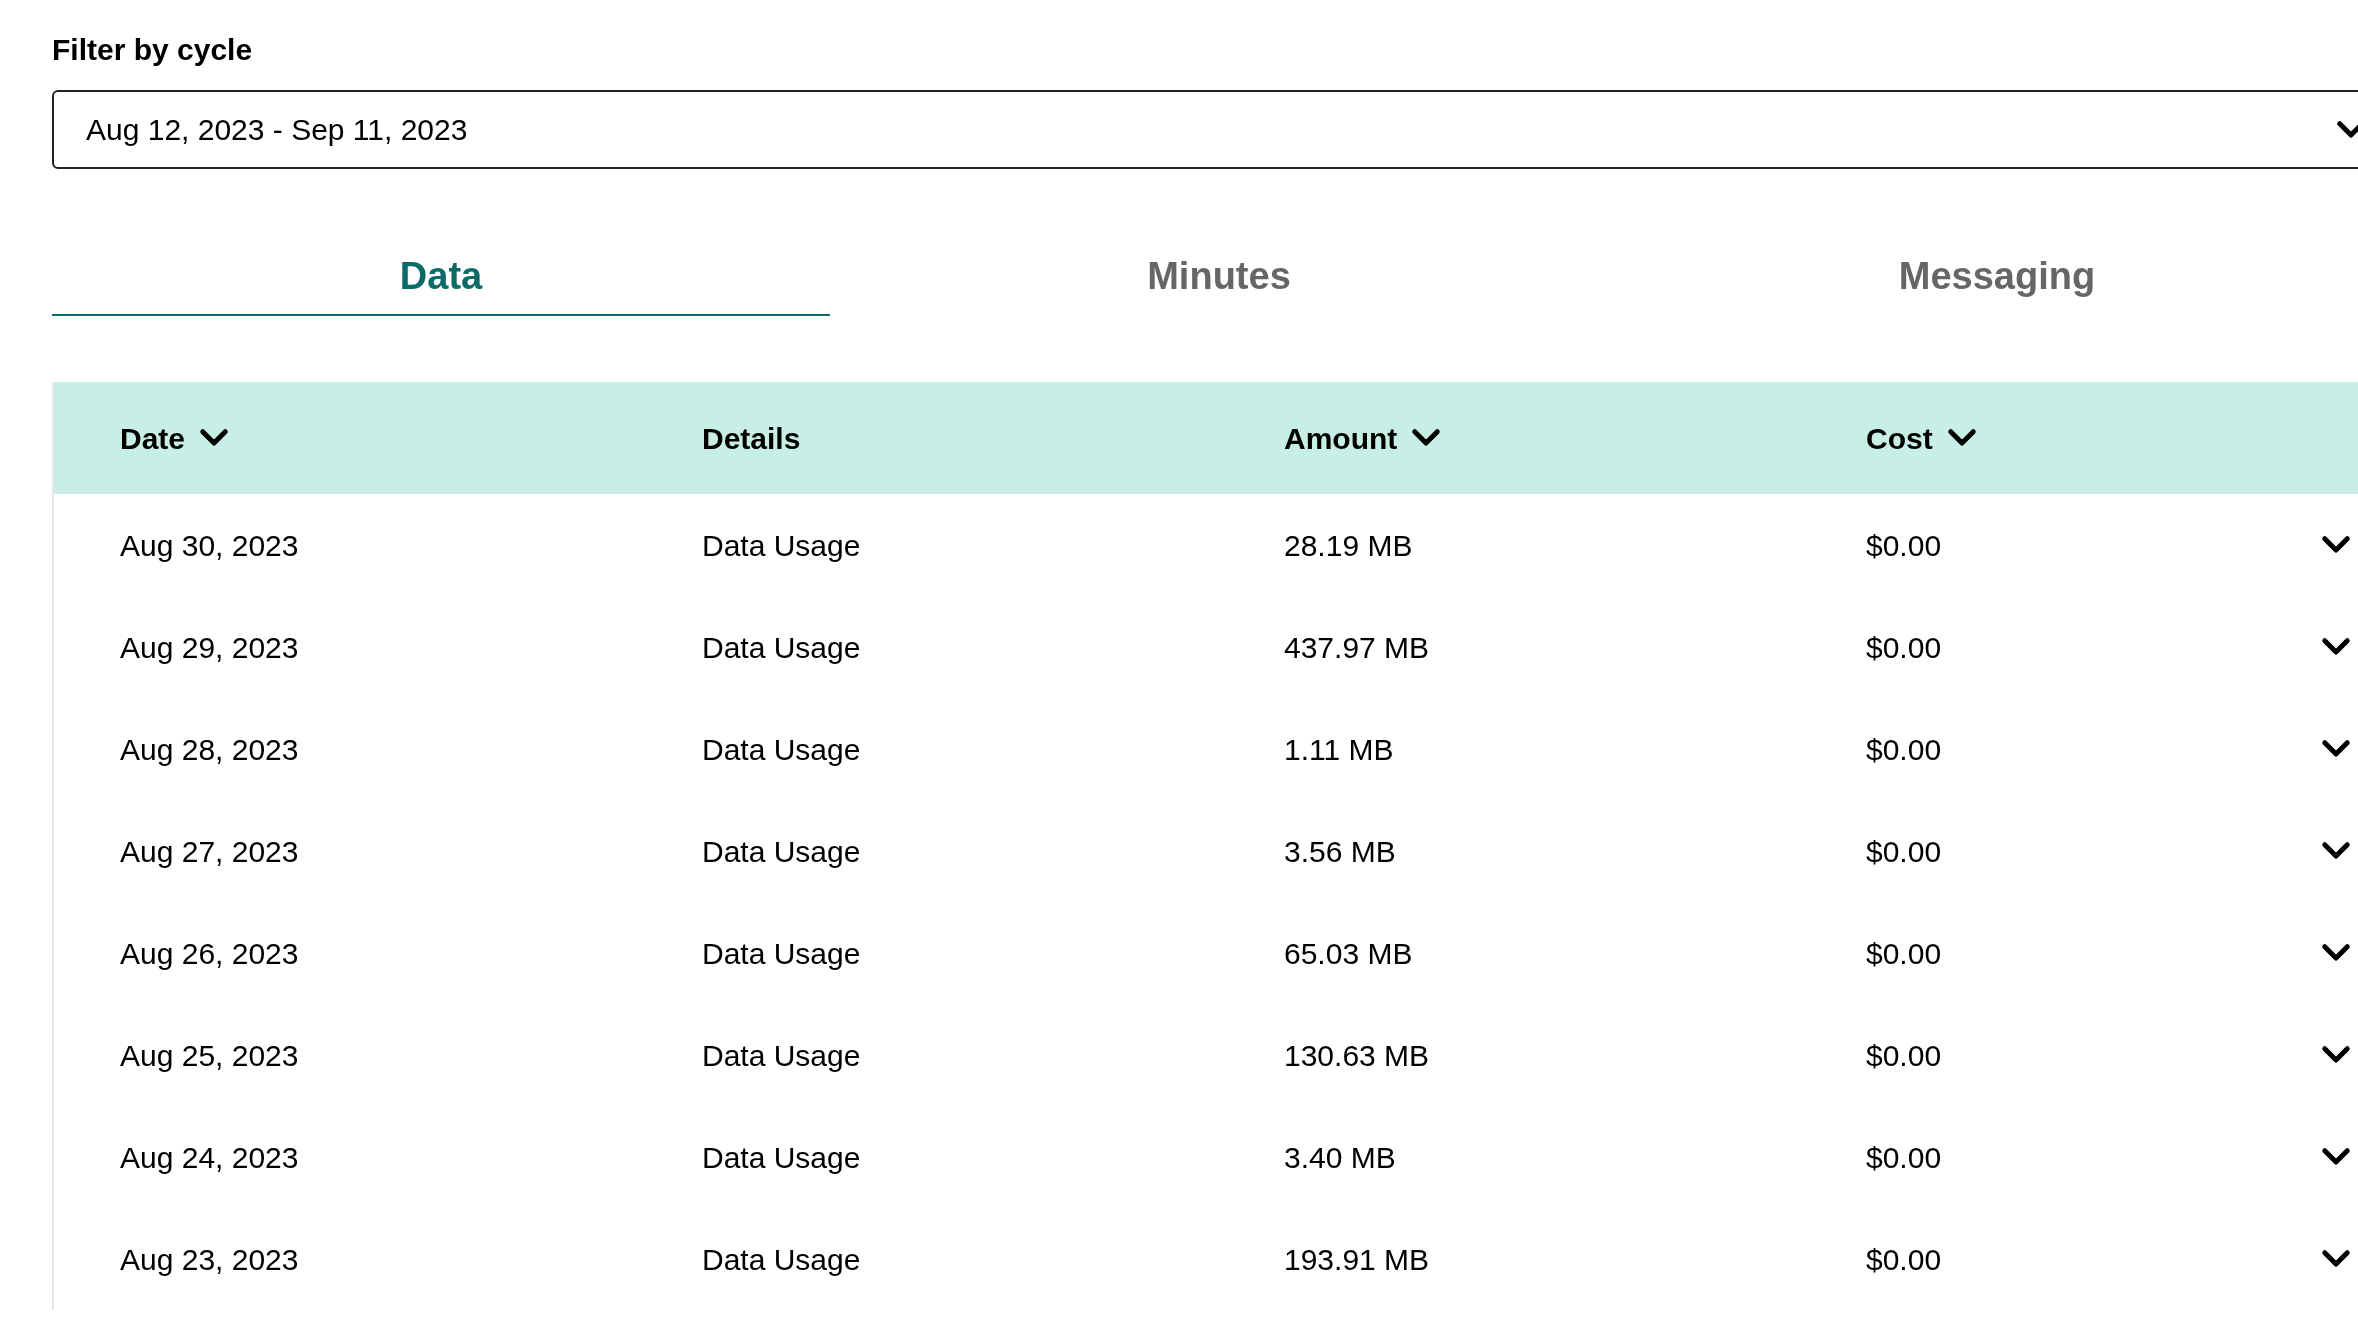 The height and width of the screenshot is (1344, 2358). Describe the element at coordinates (209, 749) in the screenshot. I see `table-cell: Aug 28, 2023` at that location.